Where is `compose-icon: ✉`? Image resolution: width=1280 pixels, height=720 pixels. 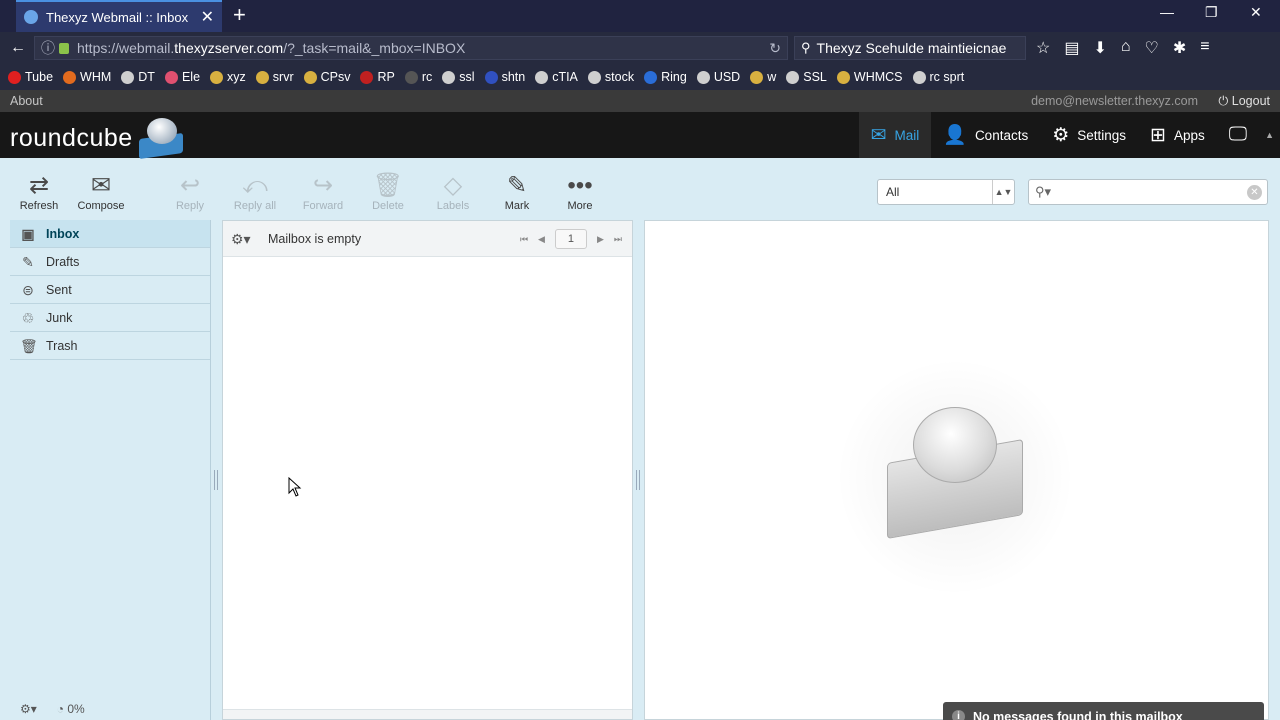
compose-icon: ✉ is located at coordinates (101, 185).